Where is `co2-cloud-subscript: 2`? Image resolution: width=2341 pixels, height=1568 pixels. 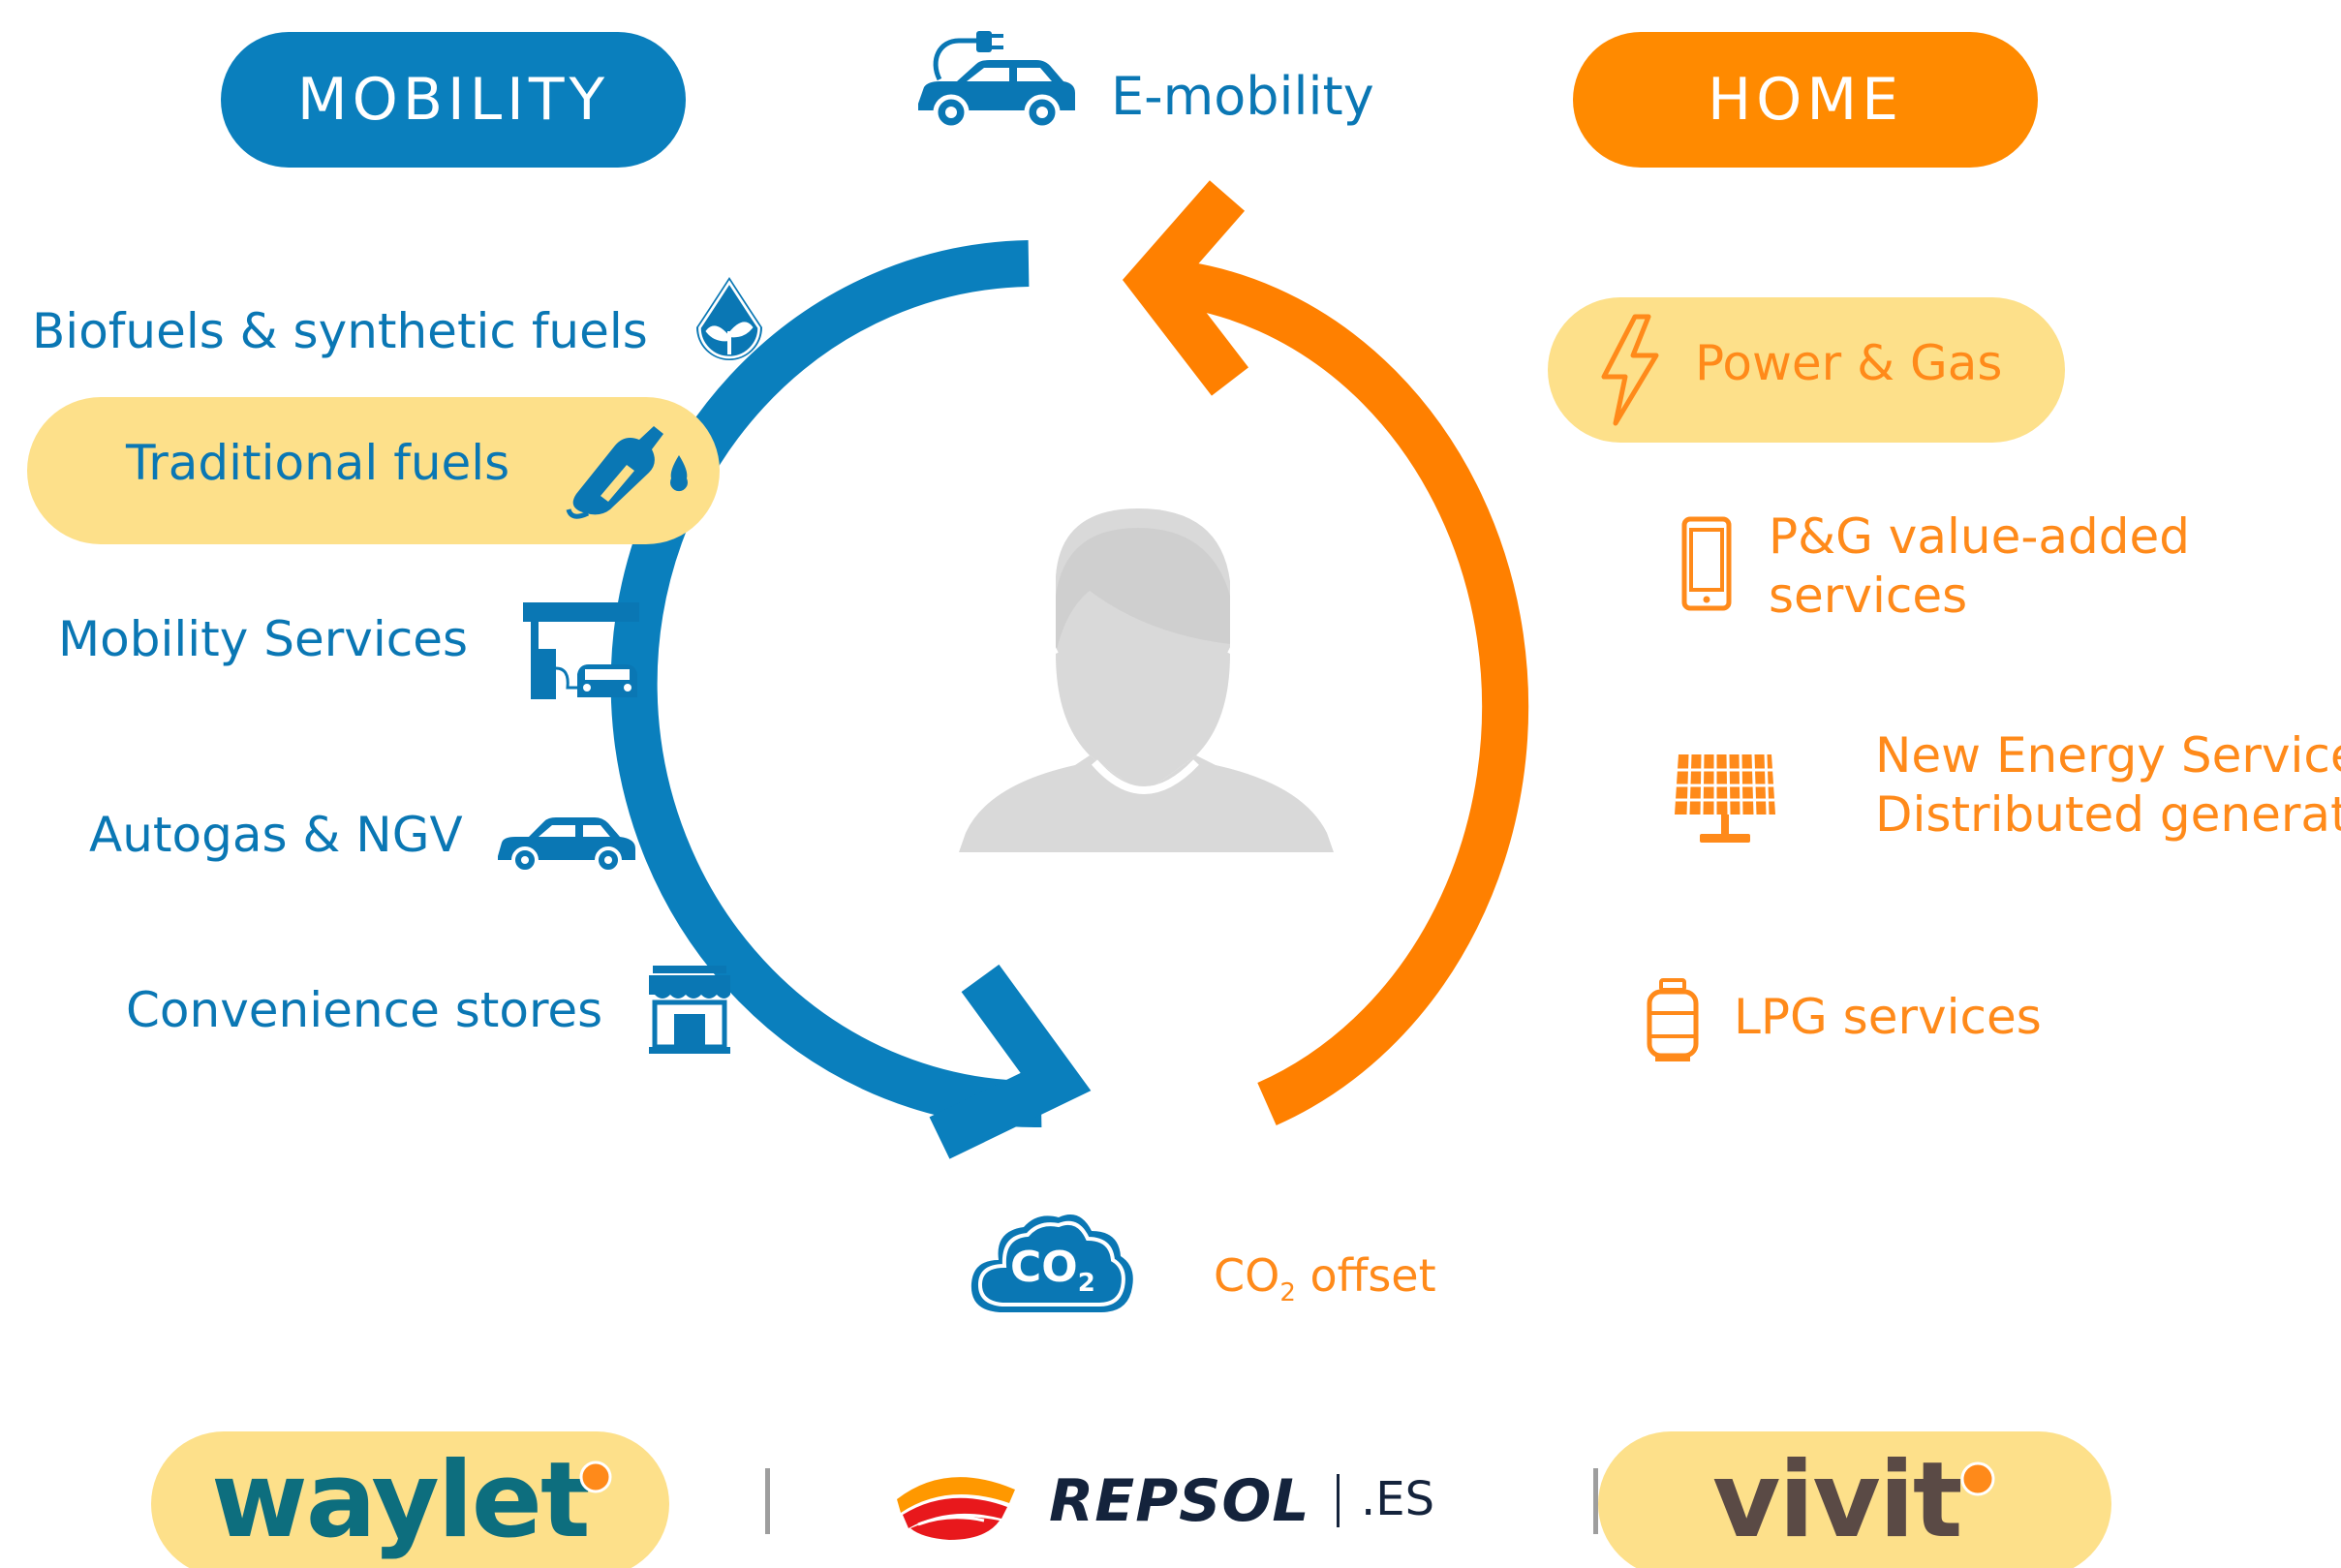
co2-cloud-subscript: 2 is located at coordinates (1086, 1283).